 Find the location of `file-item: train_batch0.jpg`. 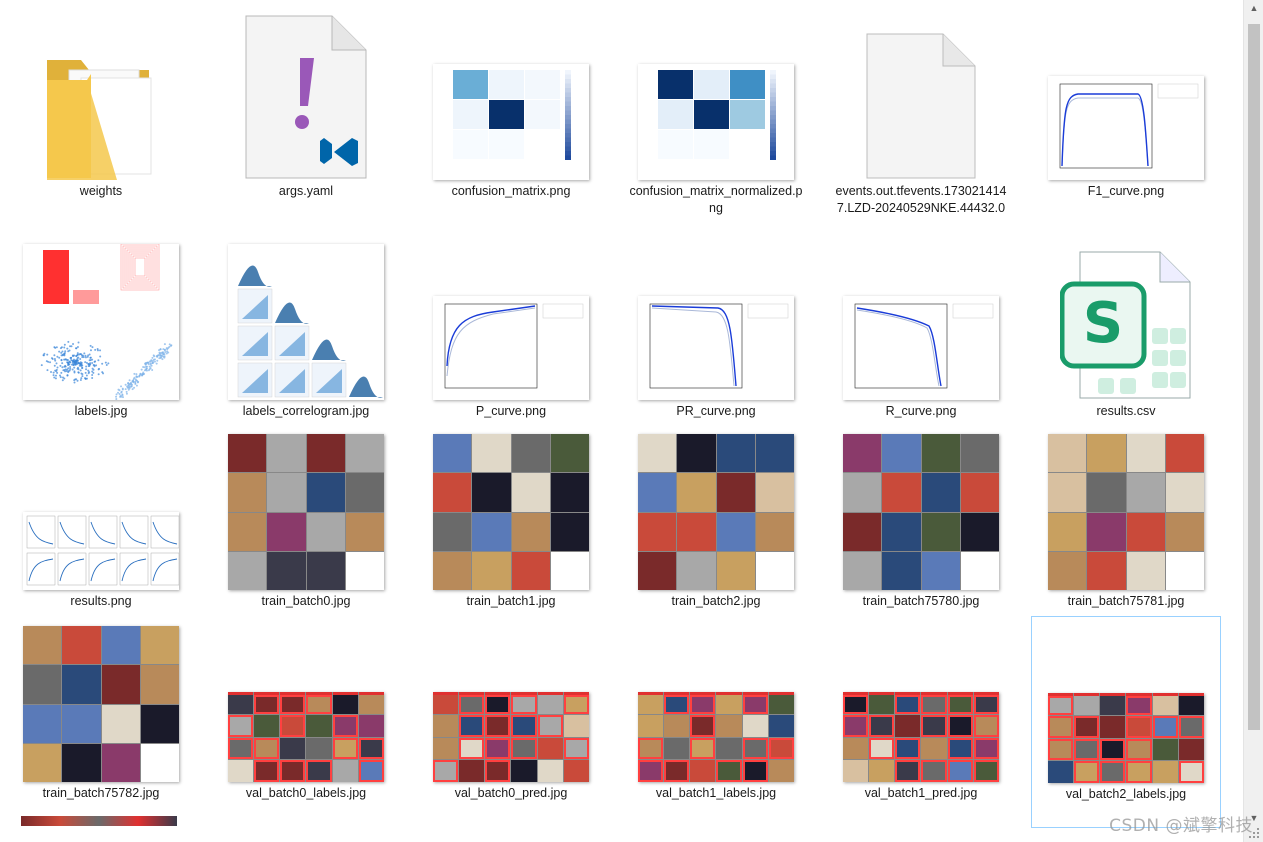

file-item: train_batch0.jpg is located at coordinates (306, 530).